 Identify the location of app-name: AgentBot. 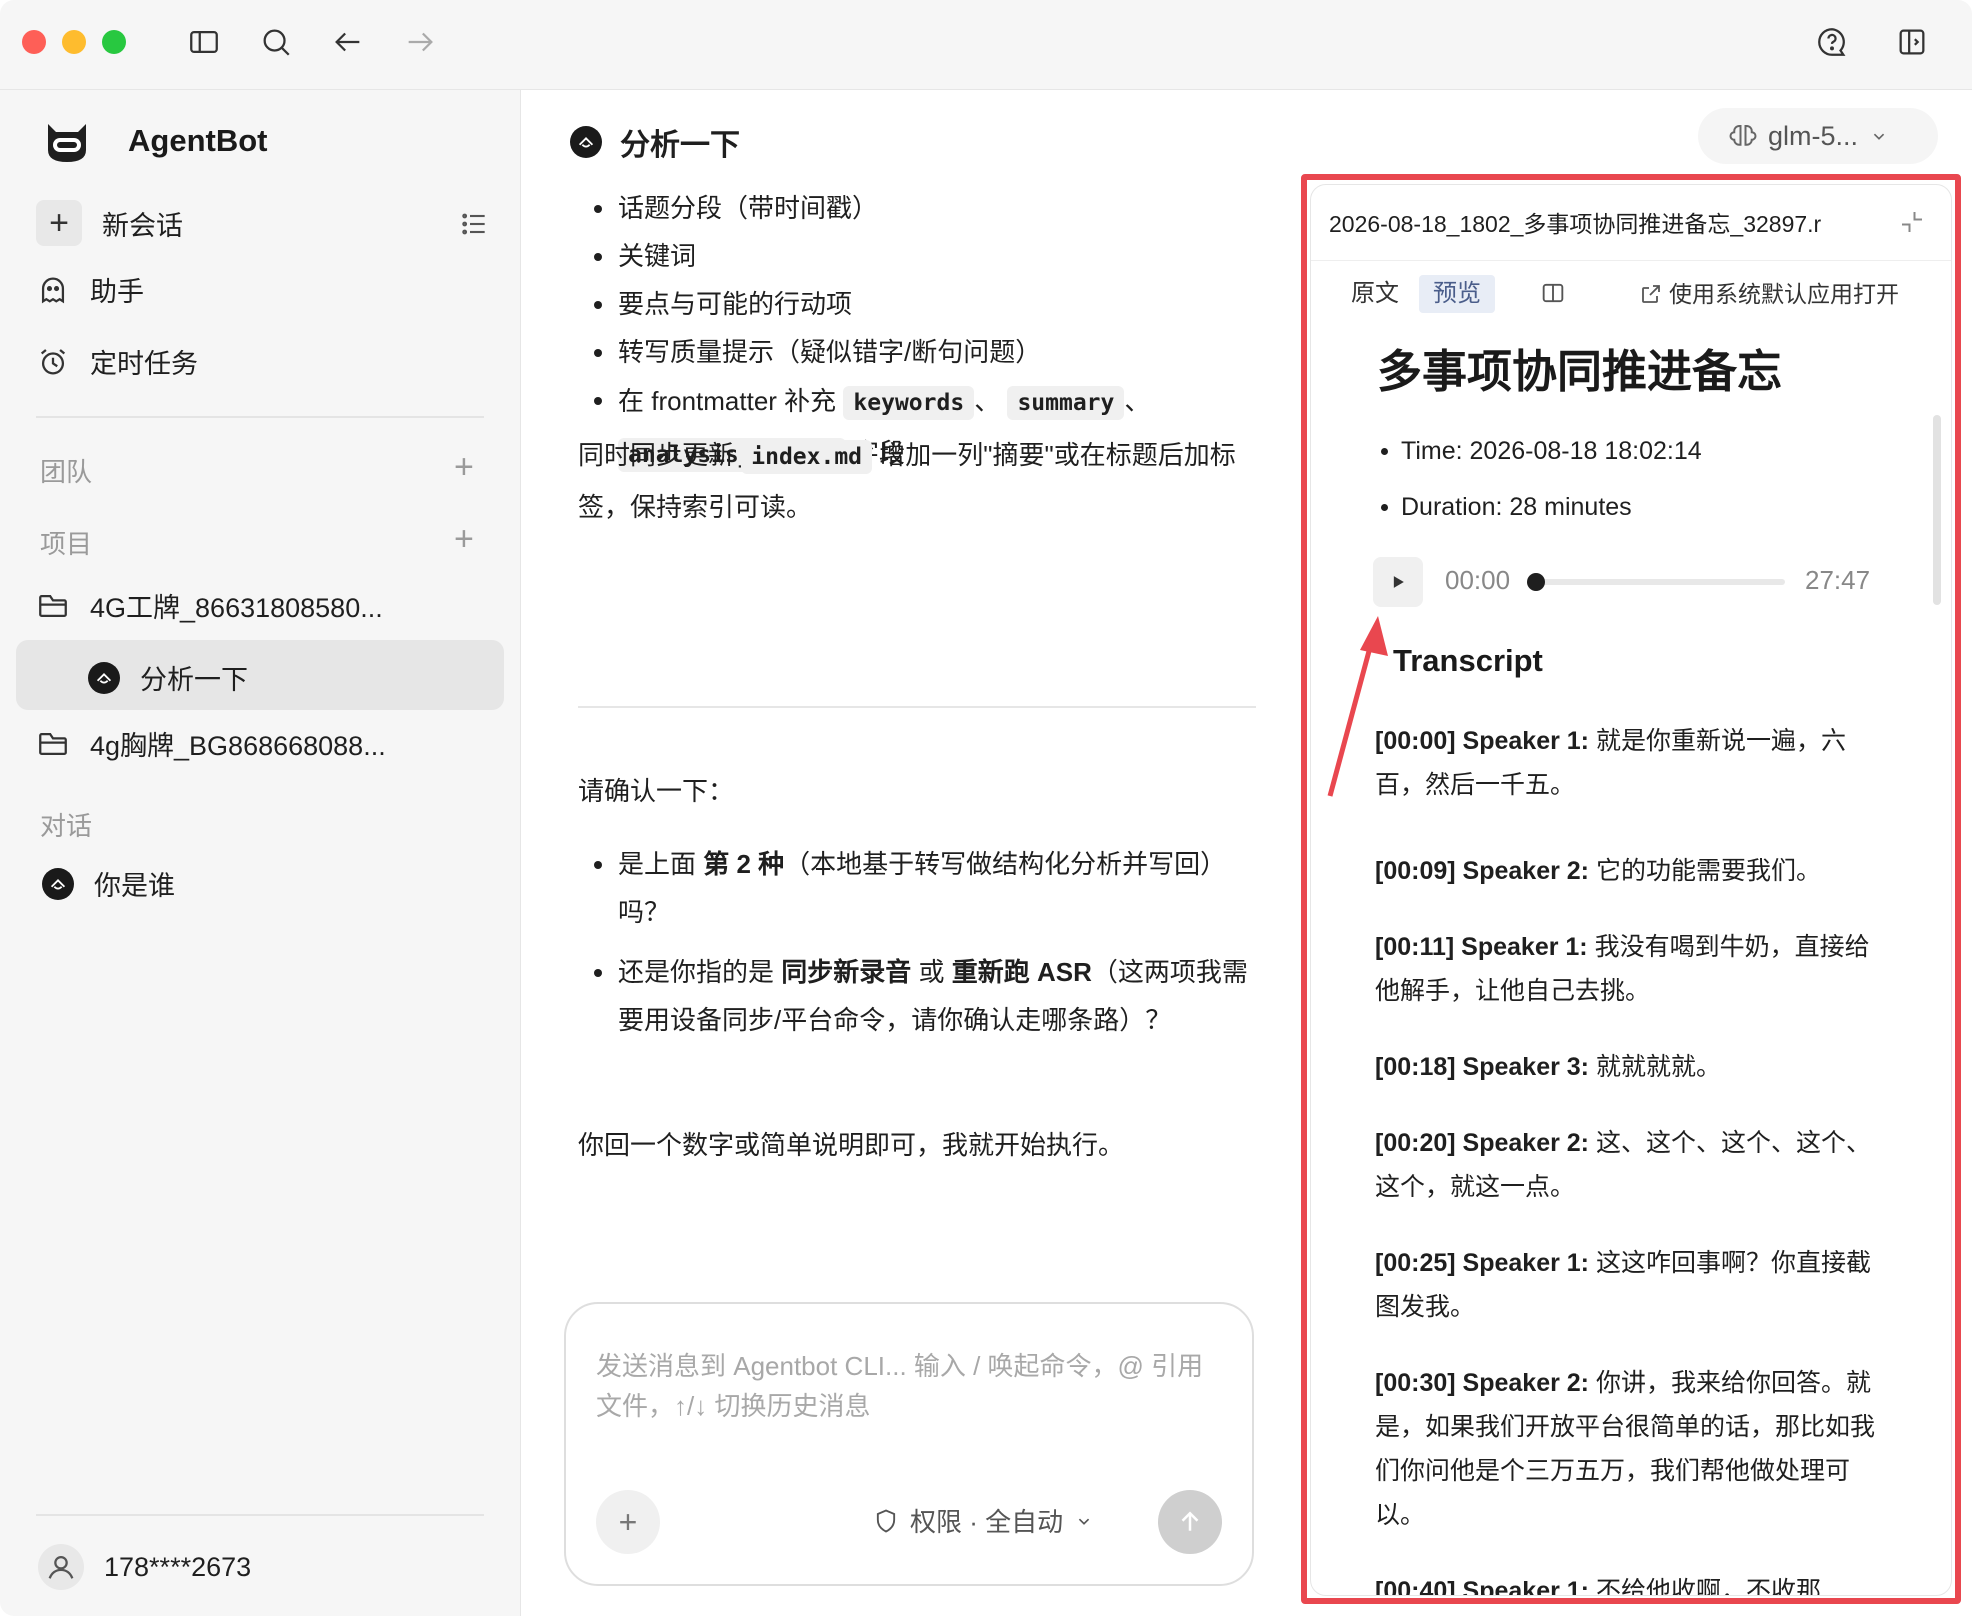
(198, 140).